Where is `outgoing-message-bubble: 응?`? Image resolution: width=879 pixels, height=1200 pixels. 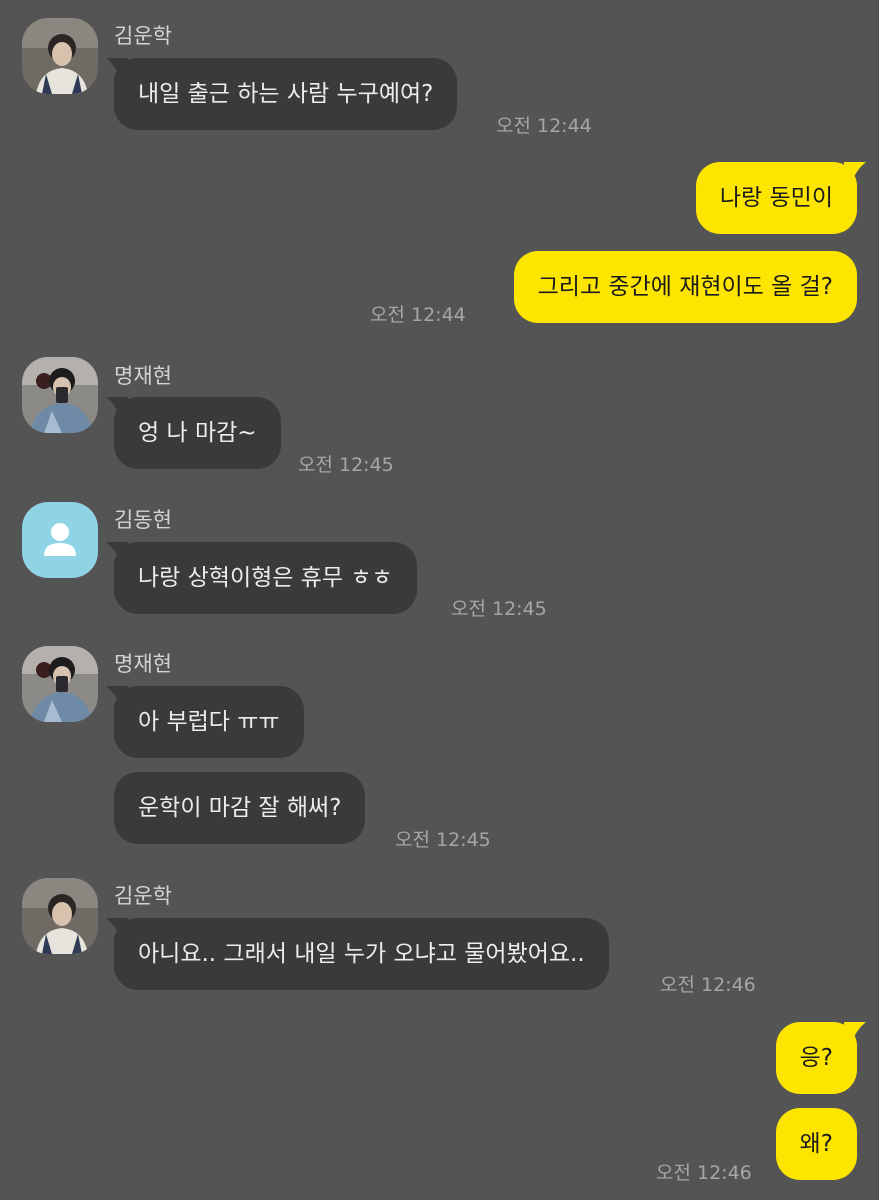 outgoing-message-bubble: 응? is located at coordinates (820, 1058).